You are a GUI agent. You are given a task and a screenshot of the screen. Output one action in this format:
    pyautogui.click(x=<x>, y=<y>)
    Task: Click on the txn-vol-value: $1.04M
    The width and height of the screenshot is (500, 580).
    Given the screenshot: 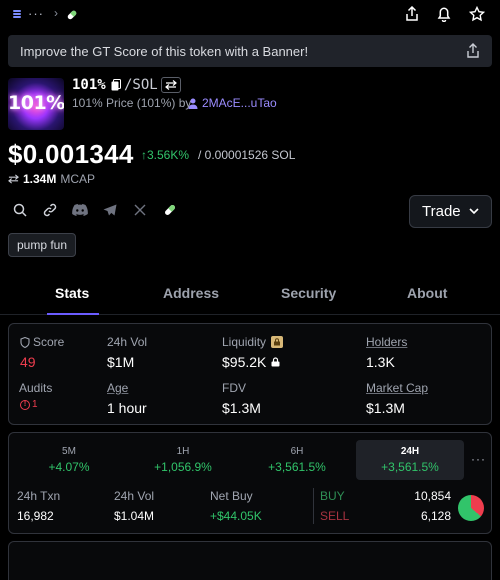 What is the action you would take?
    pyautogui.click(x=134, y=516)
    